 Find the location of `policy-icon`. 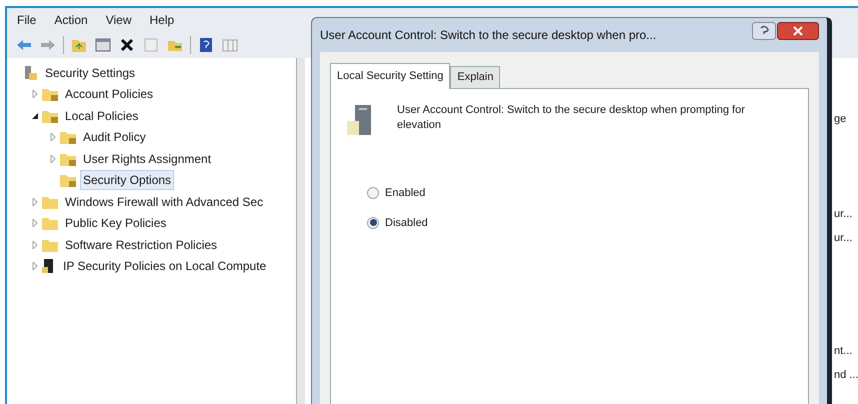

policy-icon is located at coordinates (31, 72).